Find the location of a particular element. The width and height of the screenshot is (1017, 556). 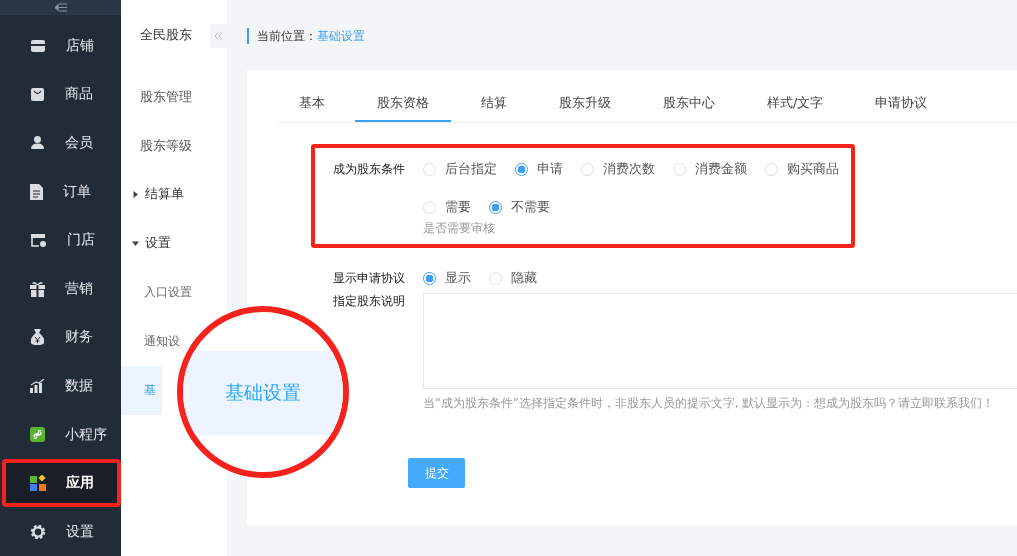

tab: 股东中心 is located at coordinates (689, 108).